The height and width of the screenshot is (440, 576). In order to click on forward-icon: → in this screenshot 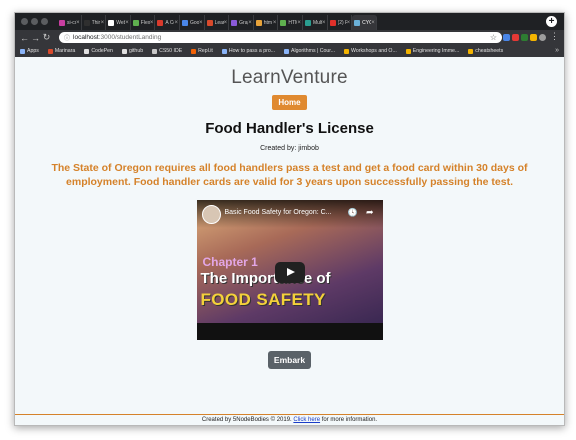, I will do `click(35, 38)`.